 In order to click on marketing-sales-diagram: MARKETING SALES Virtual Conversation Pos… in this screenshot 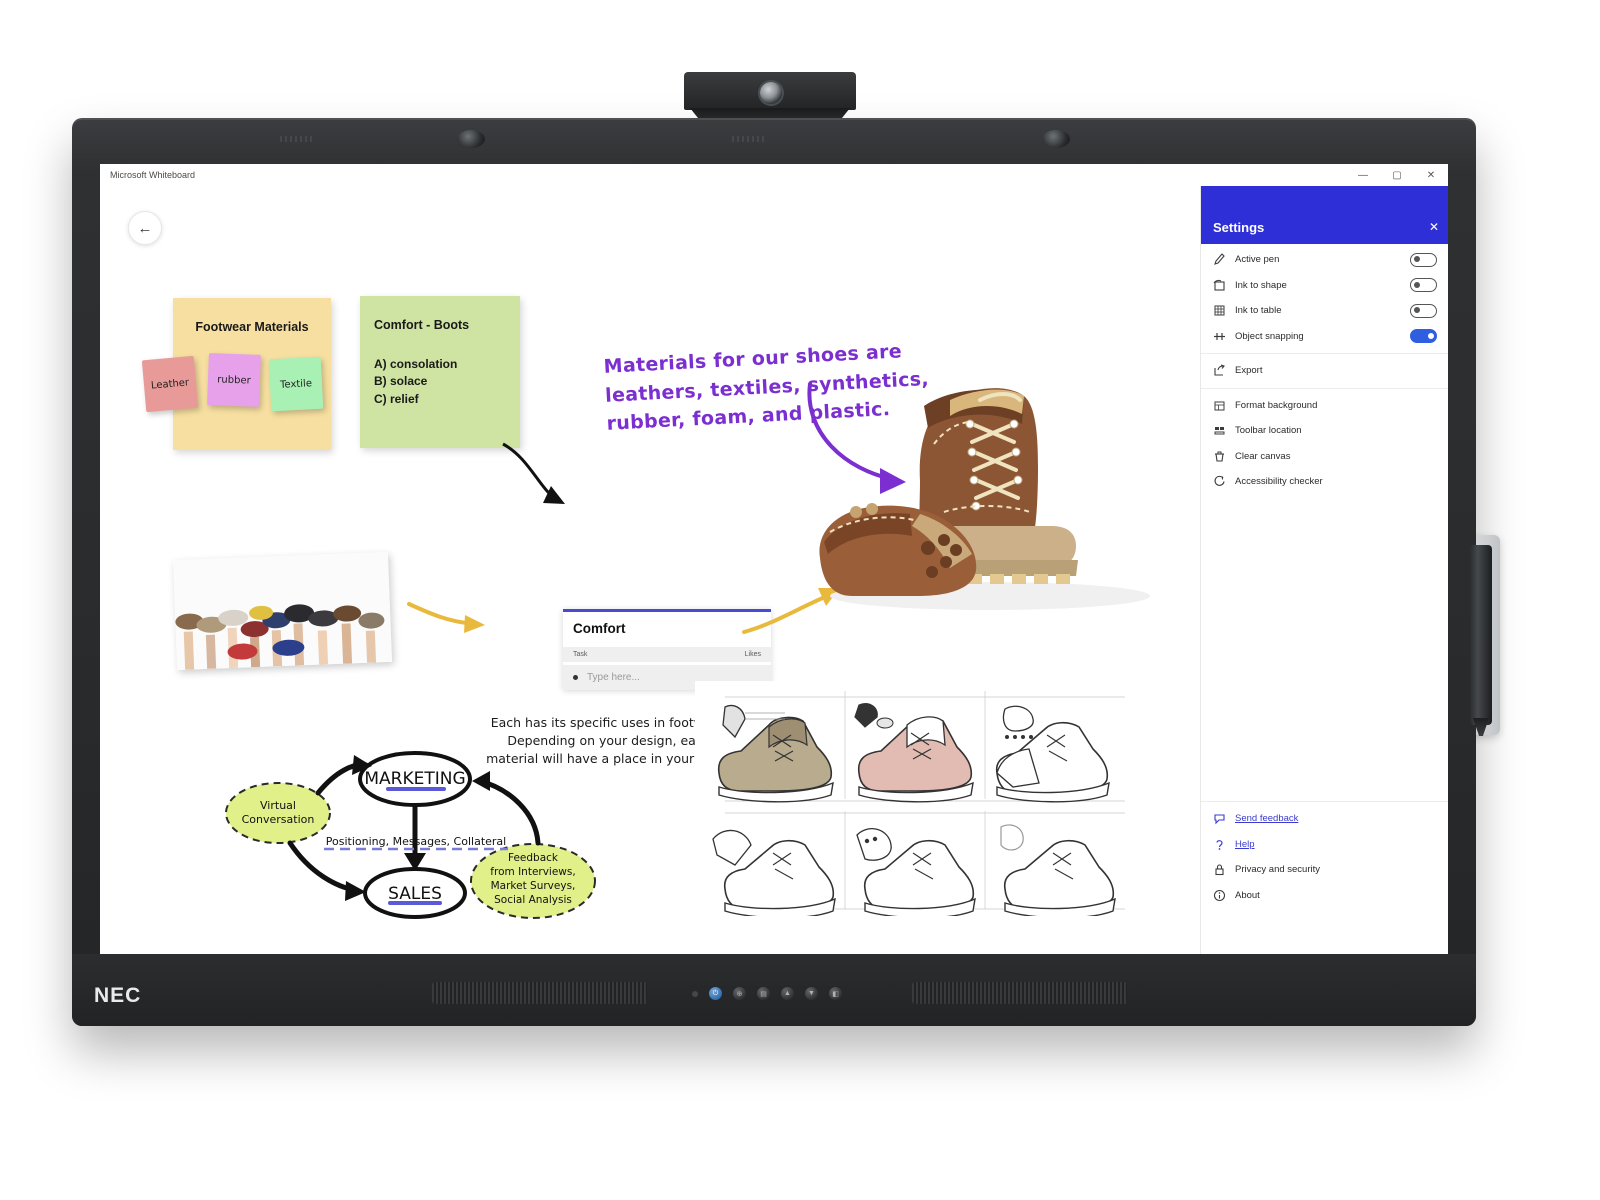, I will do `click(418, 831)`.